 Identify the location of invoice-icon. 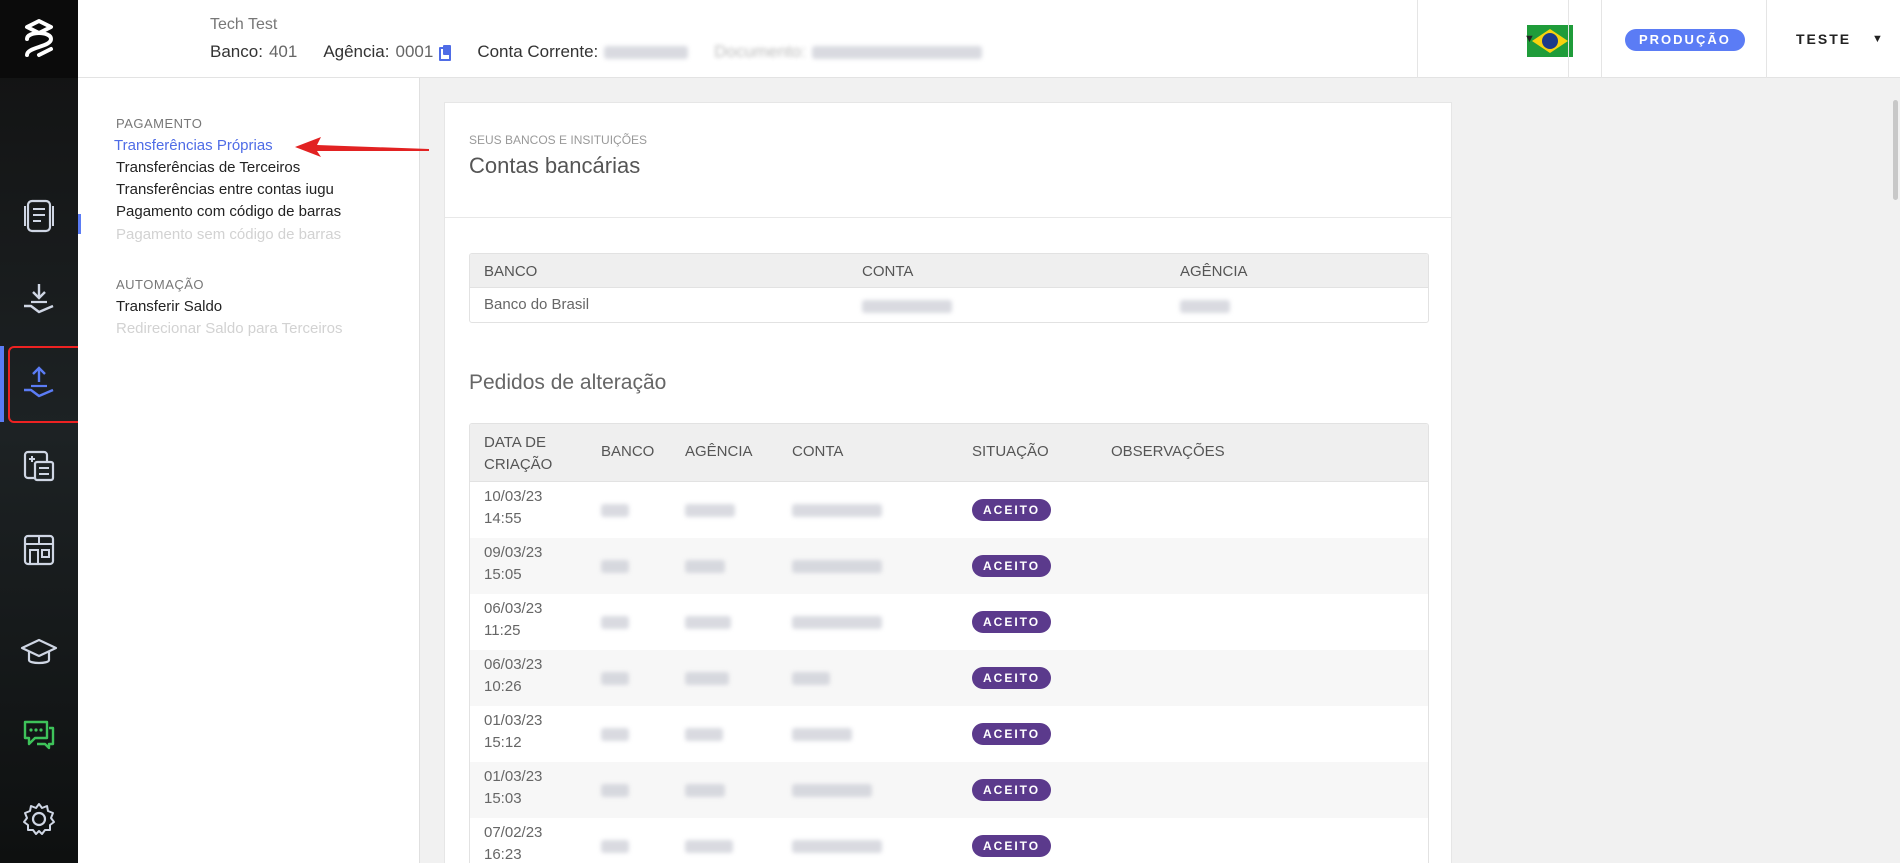
(39, 216).